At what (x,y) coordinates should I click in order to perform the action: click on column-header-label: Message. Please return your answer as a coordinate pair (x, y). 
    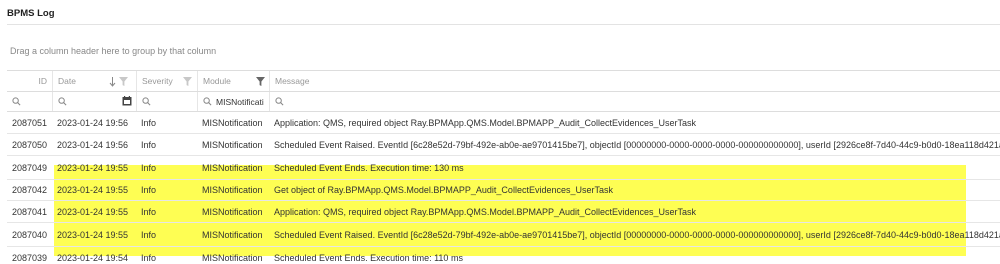
    Looking at the image, I should click on (292, 81).